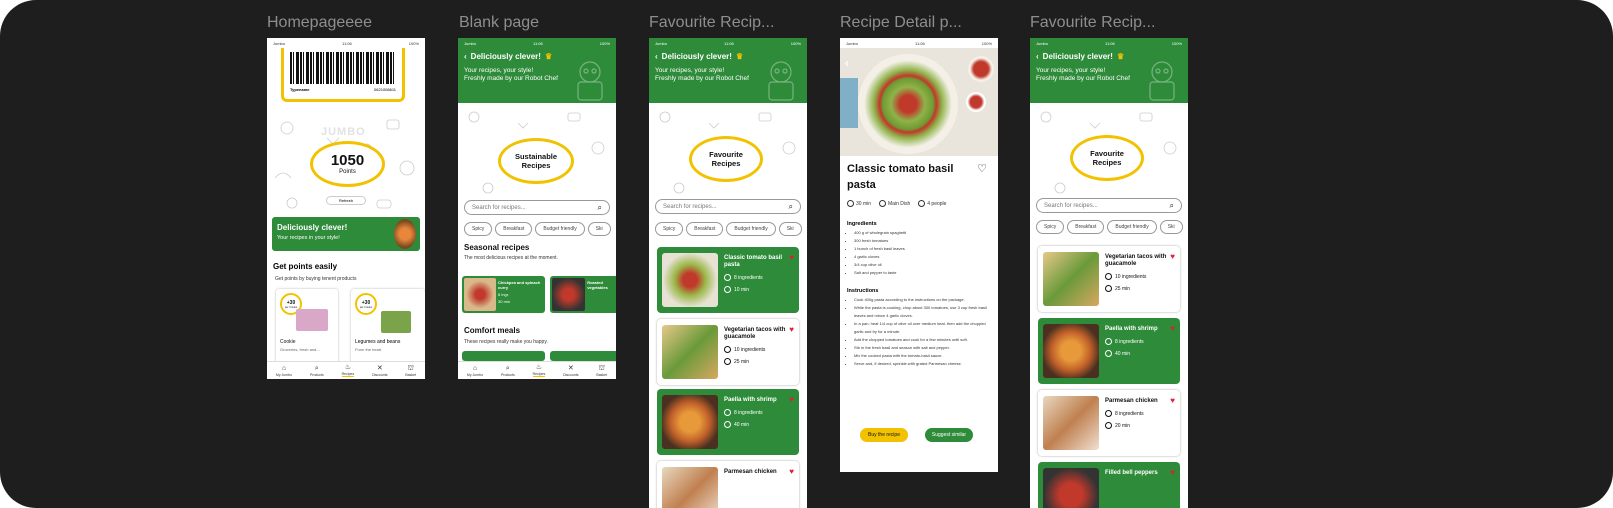  I want to click on recipe-card: Parmesan chicken ♥, so click(728, 484).